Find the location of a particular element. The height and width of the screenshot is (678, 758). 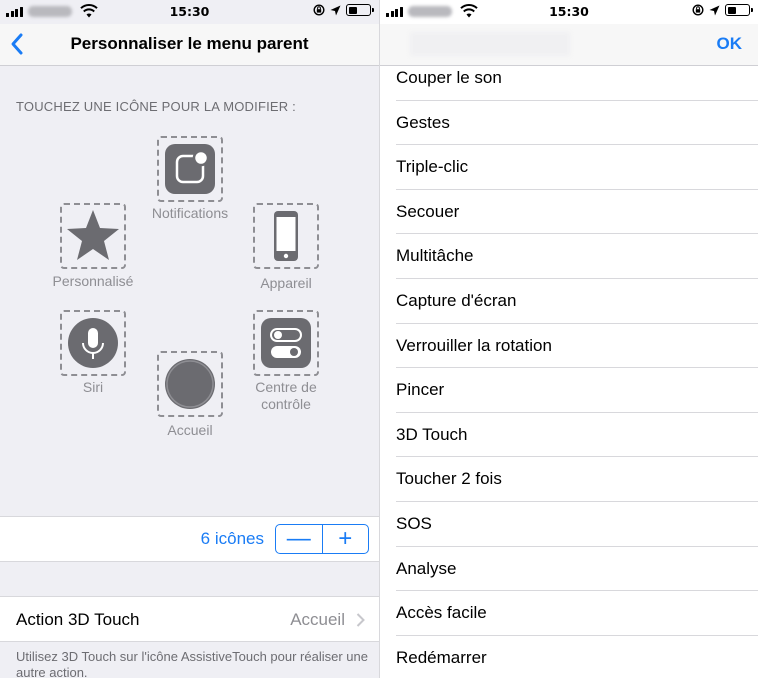

device-label: Appareil is located at coordinates (286, 283).